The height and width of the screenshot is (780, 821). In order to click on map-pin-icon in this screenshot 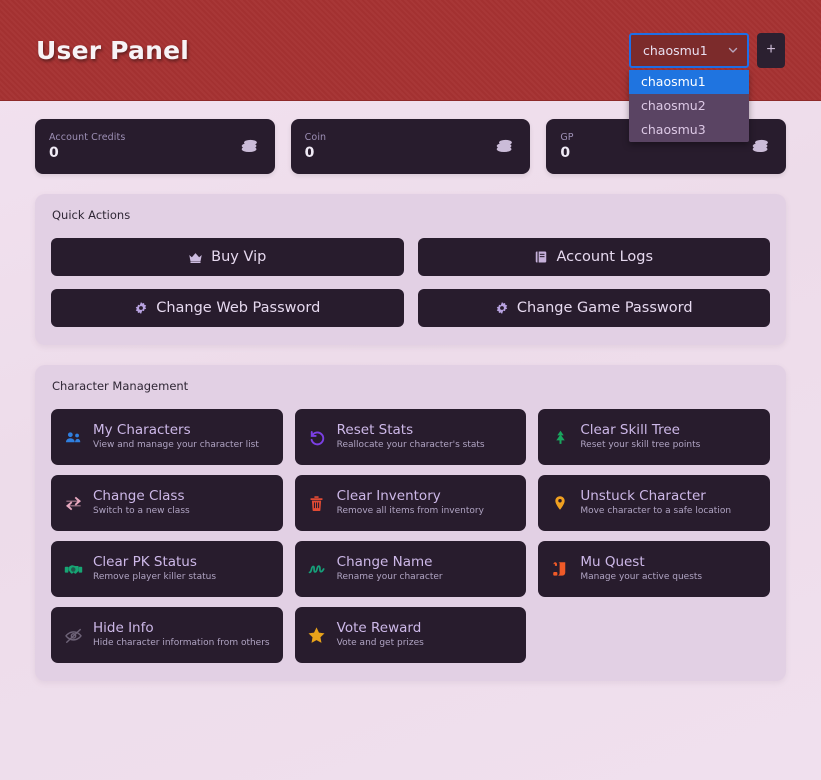, I will do `click(560, 503)`.